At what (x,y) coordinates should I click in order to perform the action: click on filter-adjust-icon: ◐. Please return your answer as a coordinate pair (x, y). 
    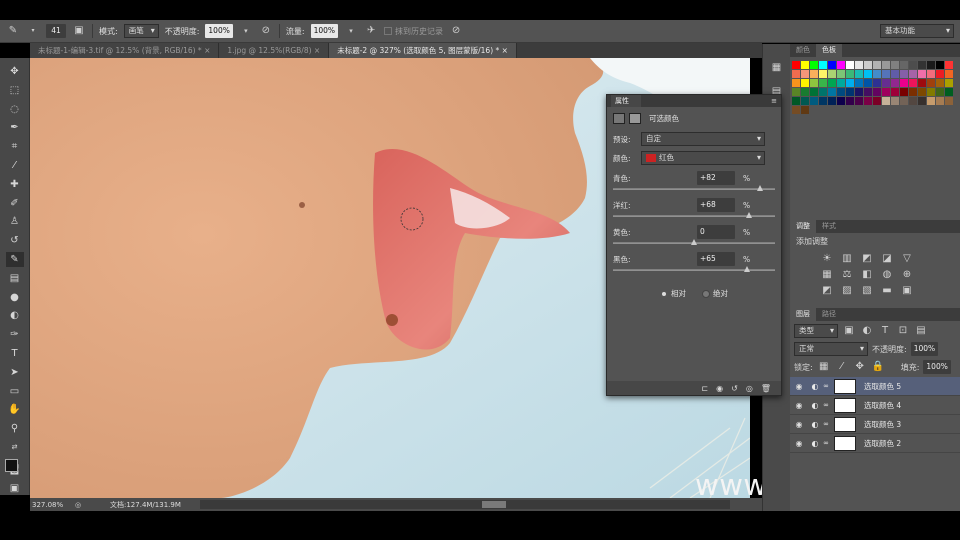
    Looking at the image, I should click on (867, 331).